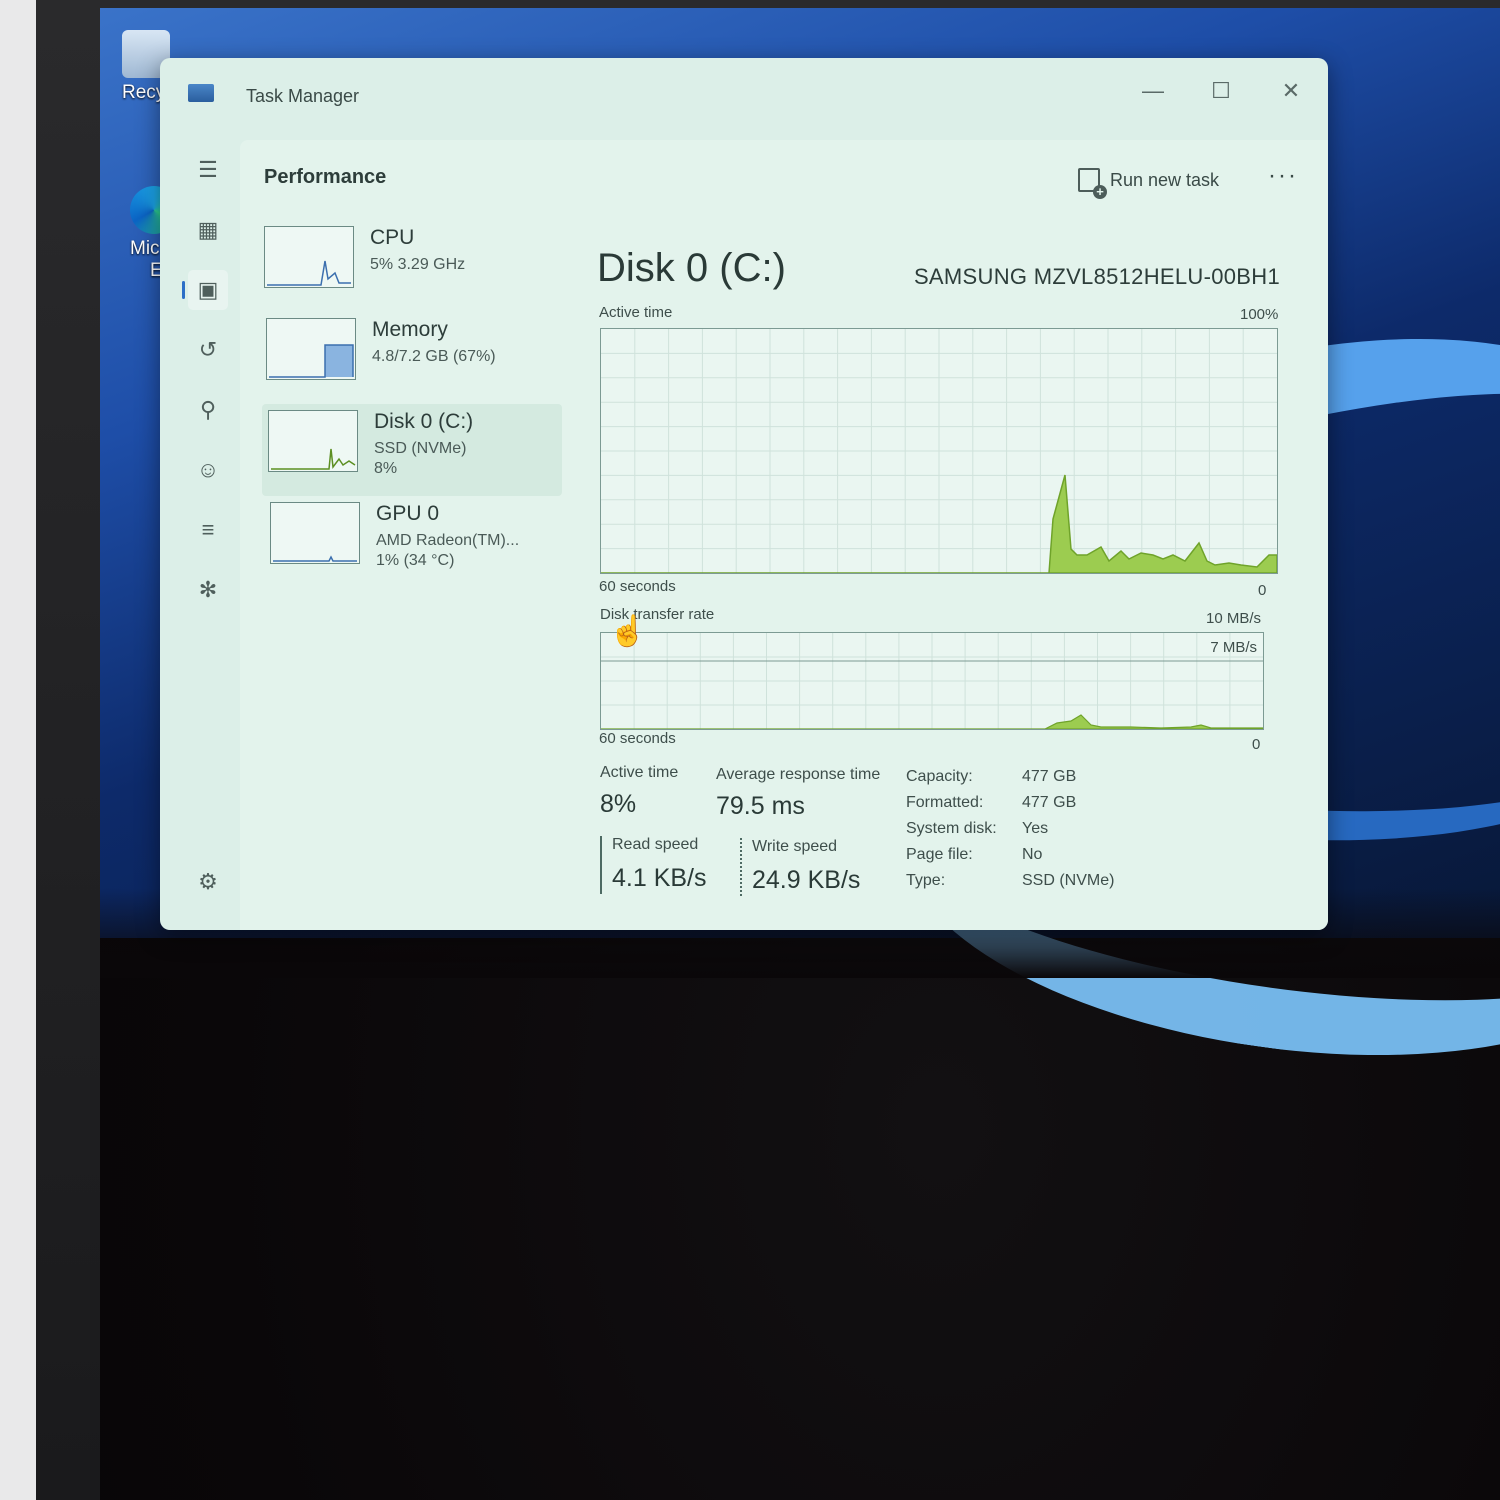 The width and height of the screenshot is (1500, 1500). Describe the element at coordinates (1259, 314) in the screenshot. I see `active-time-graph-max: 100%` at that location.